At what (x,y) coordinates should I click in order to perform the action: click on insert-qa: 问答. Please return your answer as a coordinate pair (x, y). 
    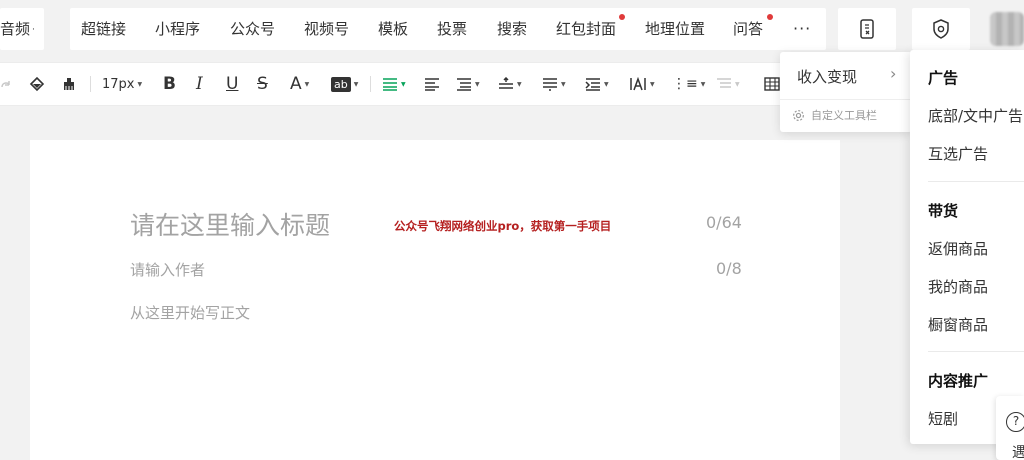
    Looking at the image, I should click on (748, 29).